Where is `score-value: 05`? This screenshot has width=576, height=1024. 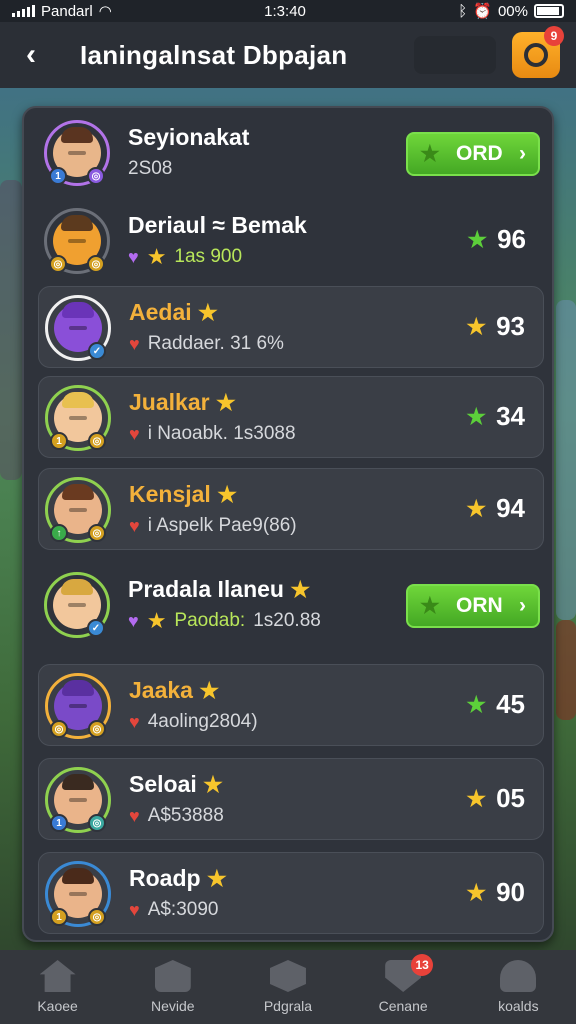 score-value: 05 is located at coordinates (510, 798).